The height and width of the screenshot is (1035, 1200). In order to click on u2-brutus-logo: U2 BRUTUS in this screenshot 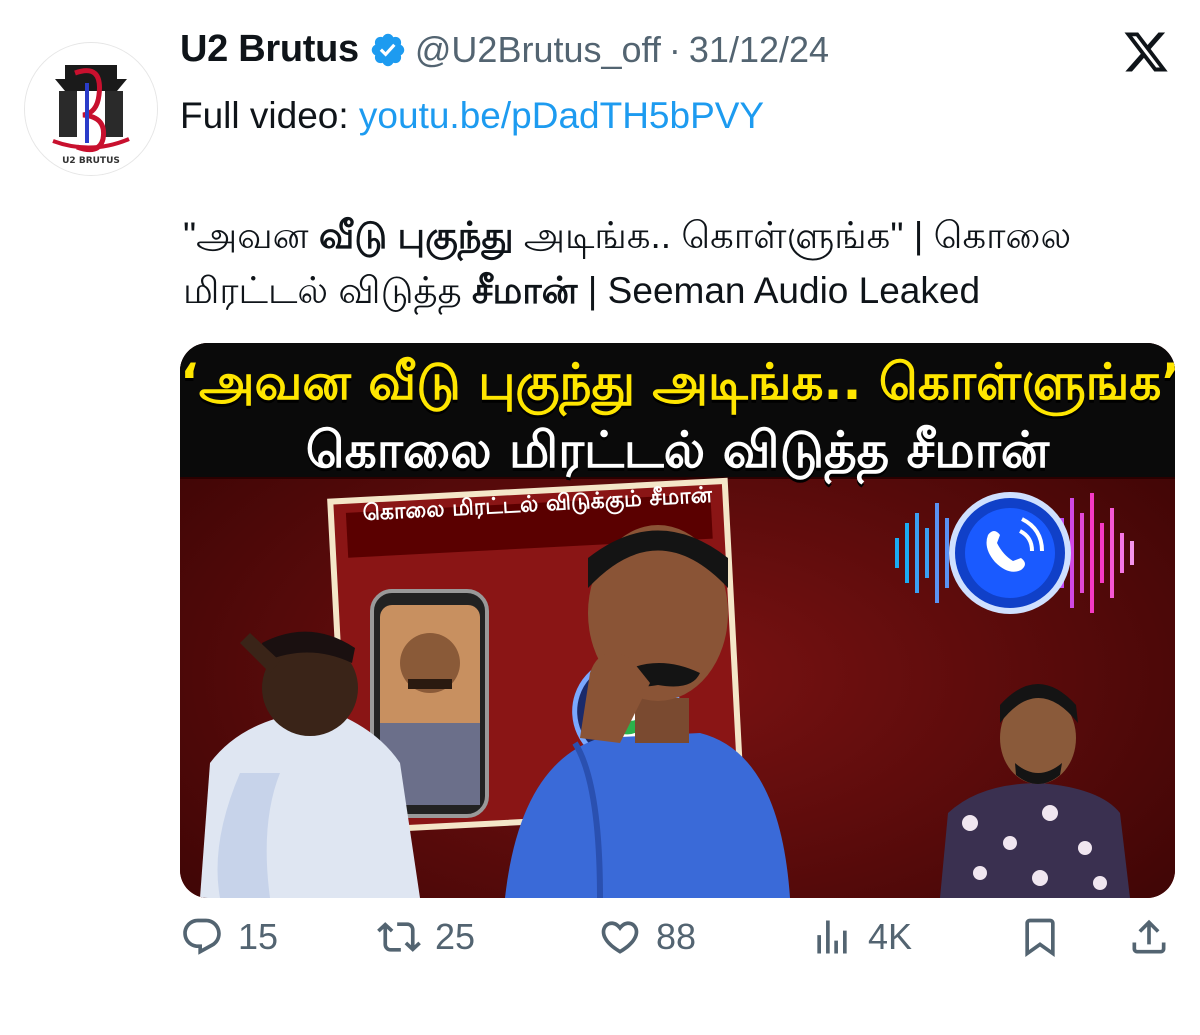, I will do `click(91, 109)`.